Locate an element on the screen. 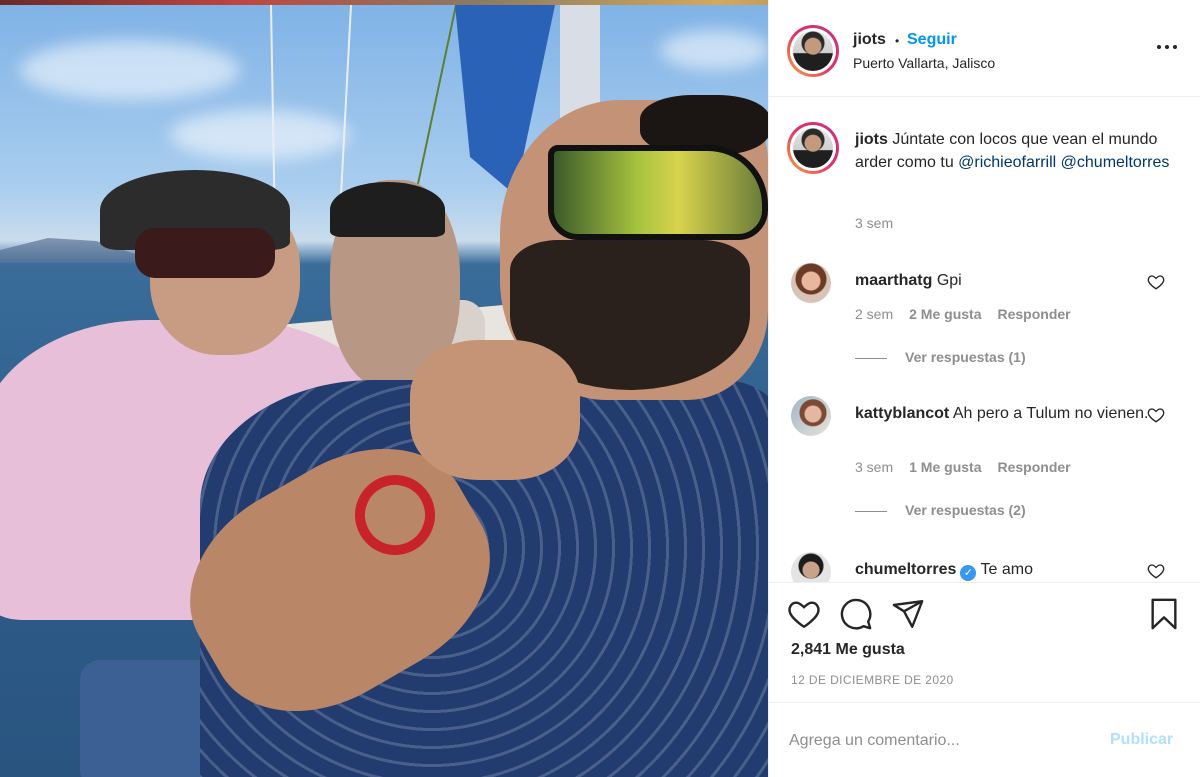  comment-text: Ah pero a Tulum no vienen. is located at coordinates (1050, 413).